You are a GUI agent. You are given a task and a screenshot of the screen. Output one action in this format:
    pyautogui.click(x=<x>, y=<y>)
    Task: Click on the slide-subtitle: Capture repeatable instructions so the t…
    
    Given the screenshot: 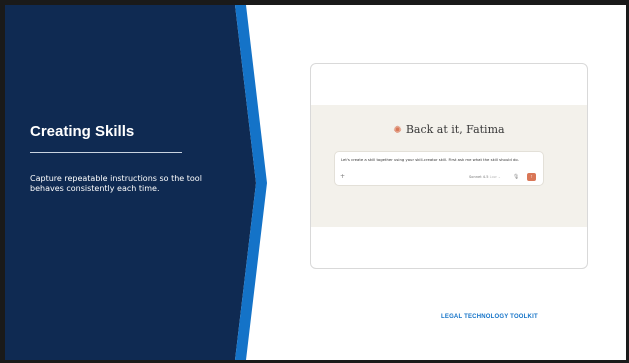 What is the action you would take?
    pyautogui.click(x=116, y=183)
    